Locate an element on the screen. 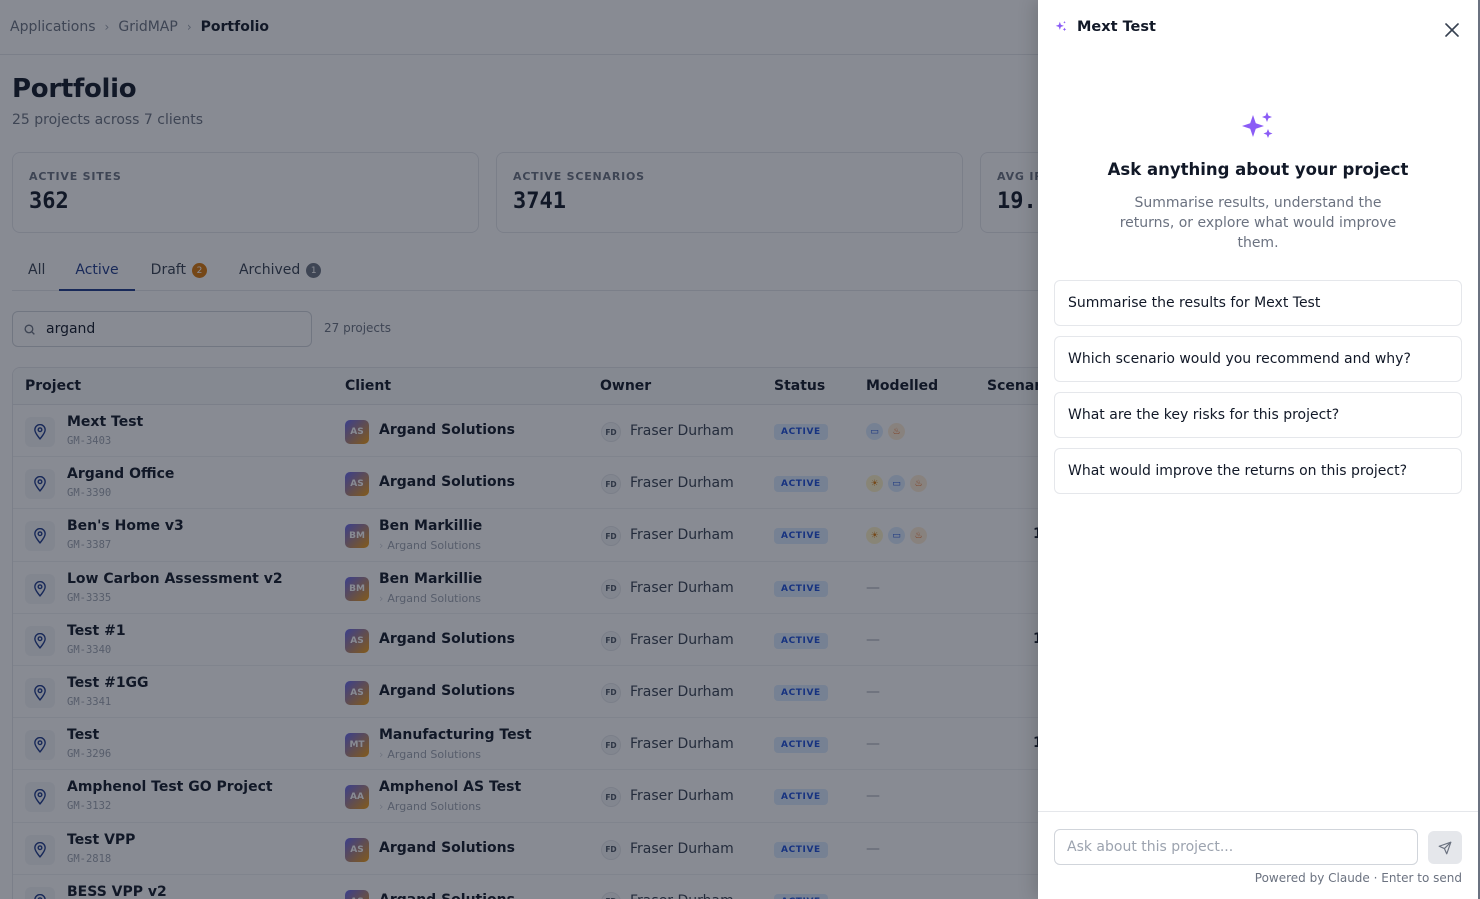 Image resolution: width=1480 pixels, height=899 pixels. suggestion-button: Summarise the results for Mext Test is located at coordinates (1258, 303).